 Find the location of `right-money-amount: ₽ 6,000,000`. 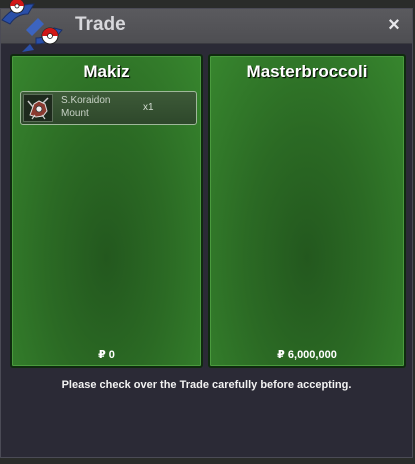

right-money-amount: ₽ 6,000,000 is located at coordinates (307, 354).